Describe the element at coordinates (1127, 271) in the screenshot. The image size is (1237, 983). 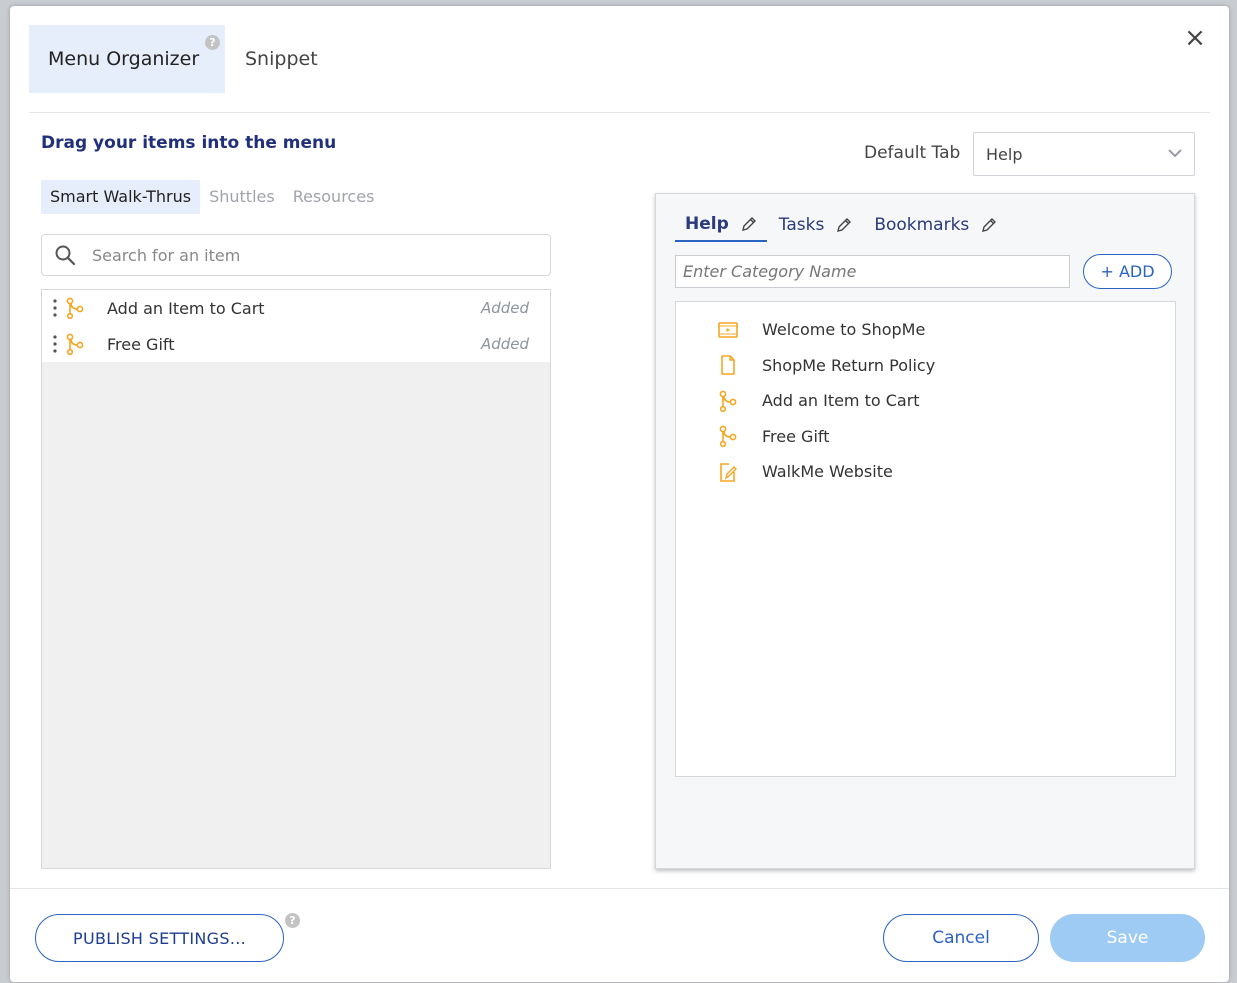
I see `add-category-button: + ADD` at that location.